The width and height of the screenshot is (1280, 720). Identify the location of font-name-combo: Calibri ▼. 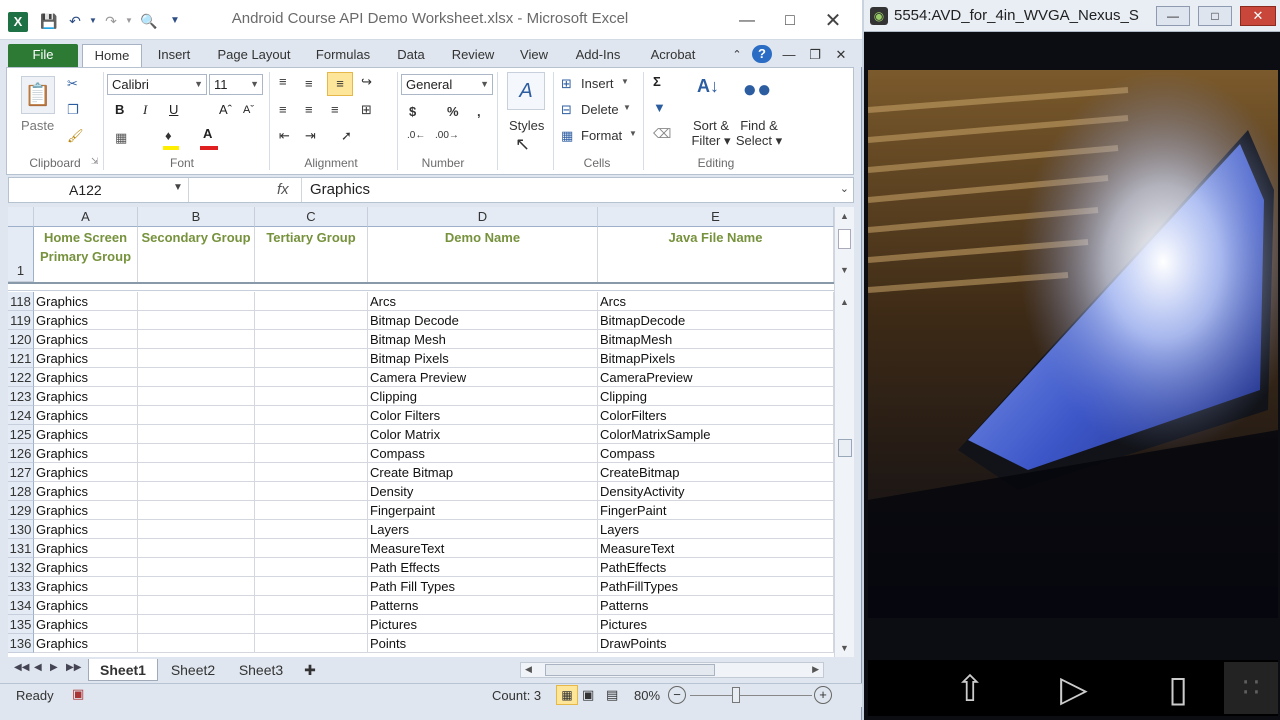
(157, 84).